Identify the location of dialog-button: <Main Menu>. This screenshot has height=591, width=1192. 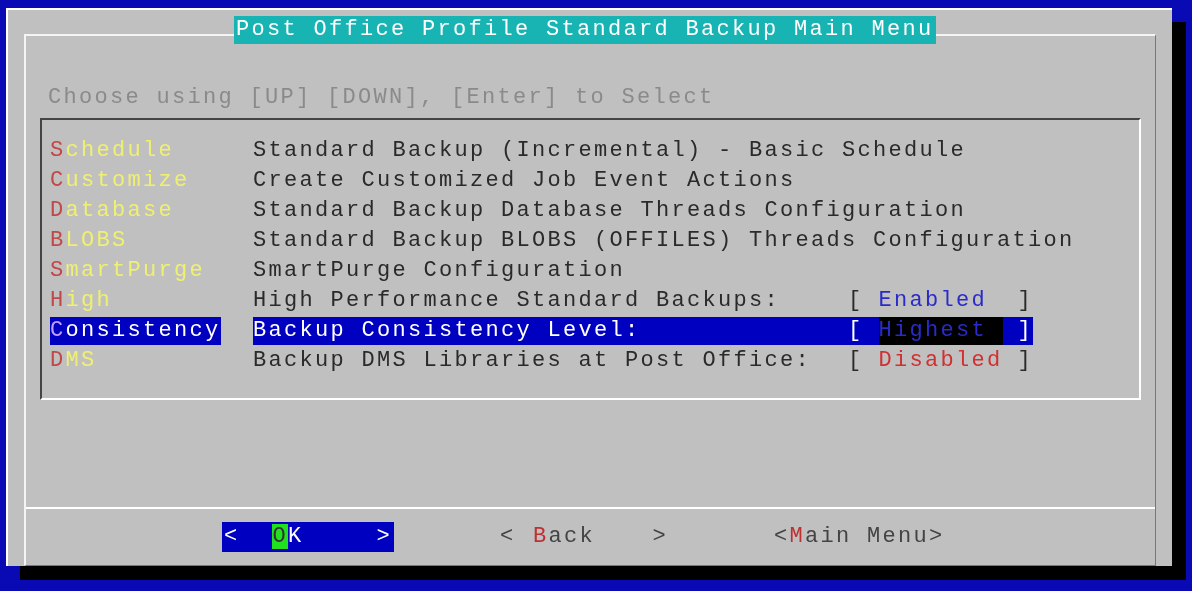
(859, 537).